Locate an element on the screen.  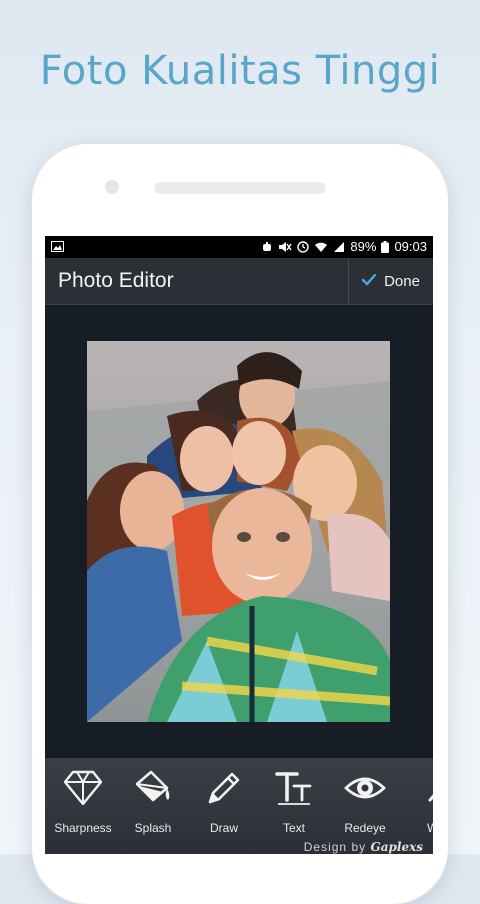
signal-icon is located at coordinates (339, 247).